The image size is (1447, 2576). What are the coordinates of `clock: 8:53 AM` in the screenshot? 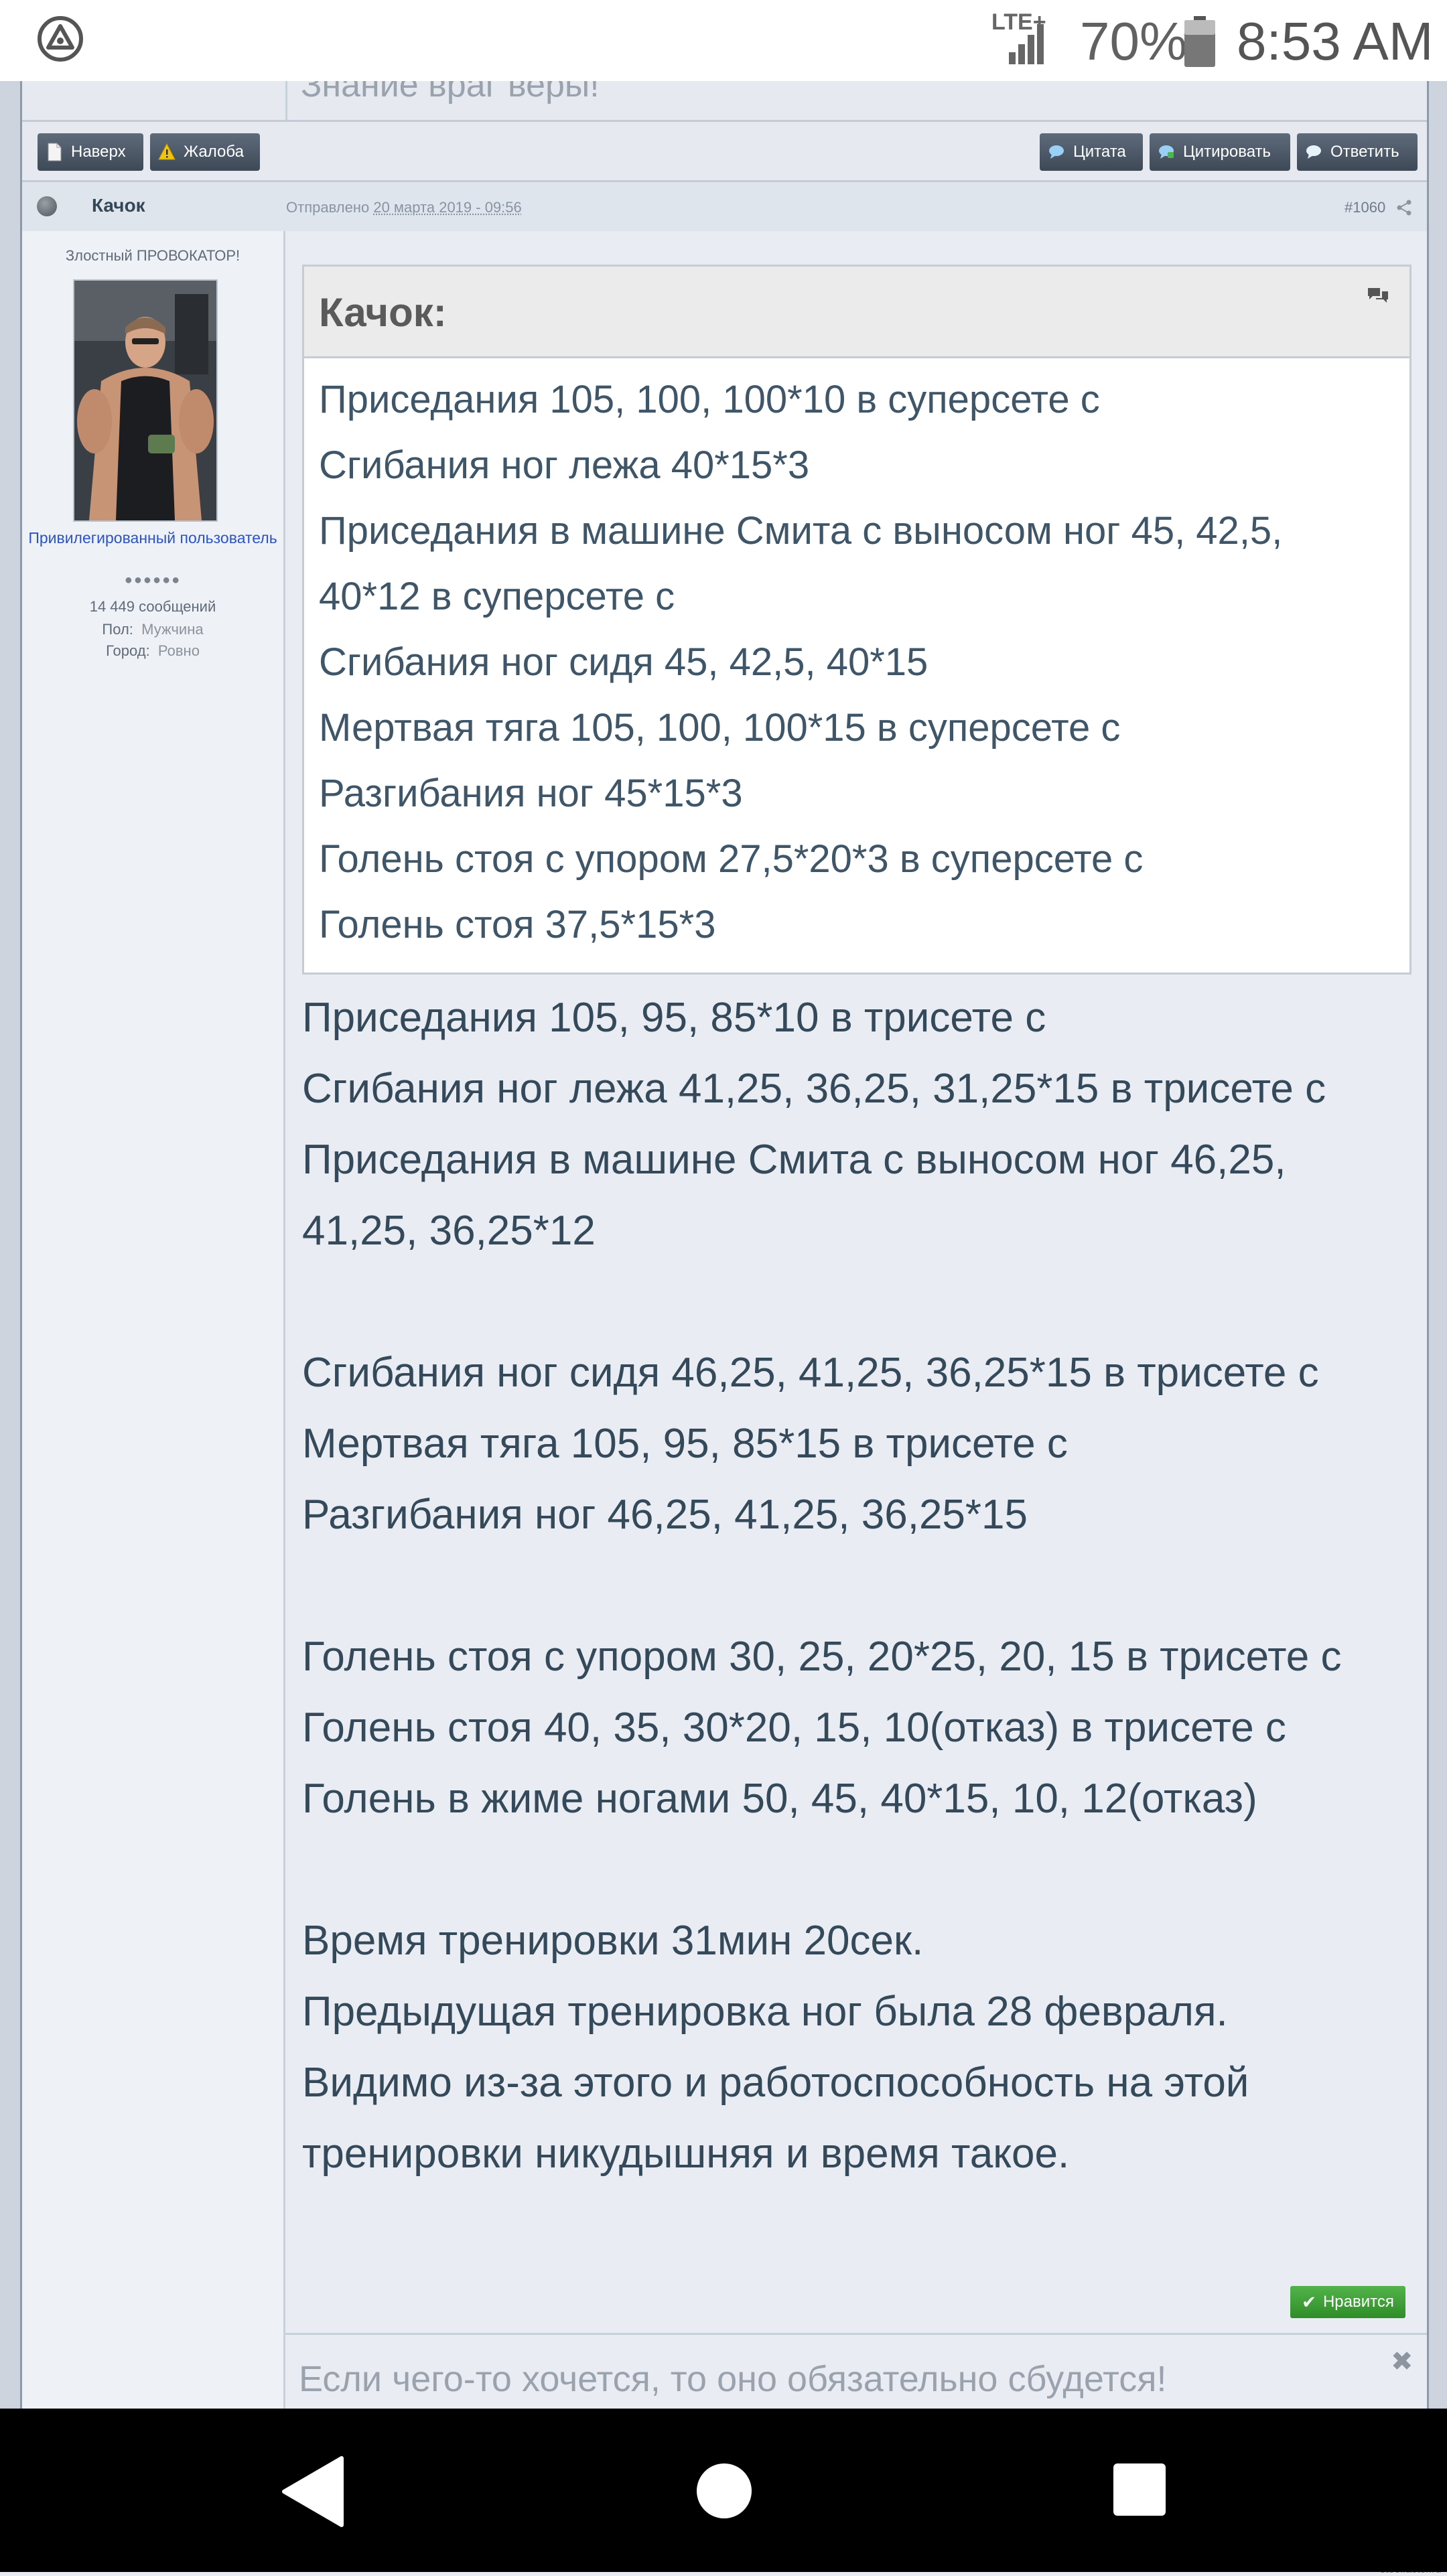 It's located at (1335, 41).